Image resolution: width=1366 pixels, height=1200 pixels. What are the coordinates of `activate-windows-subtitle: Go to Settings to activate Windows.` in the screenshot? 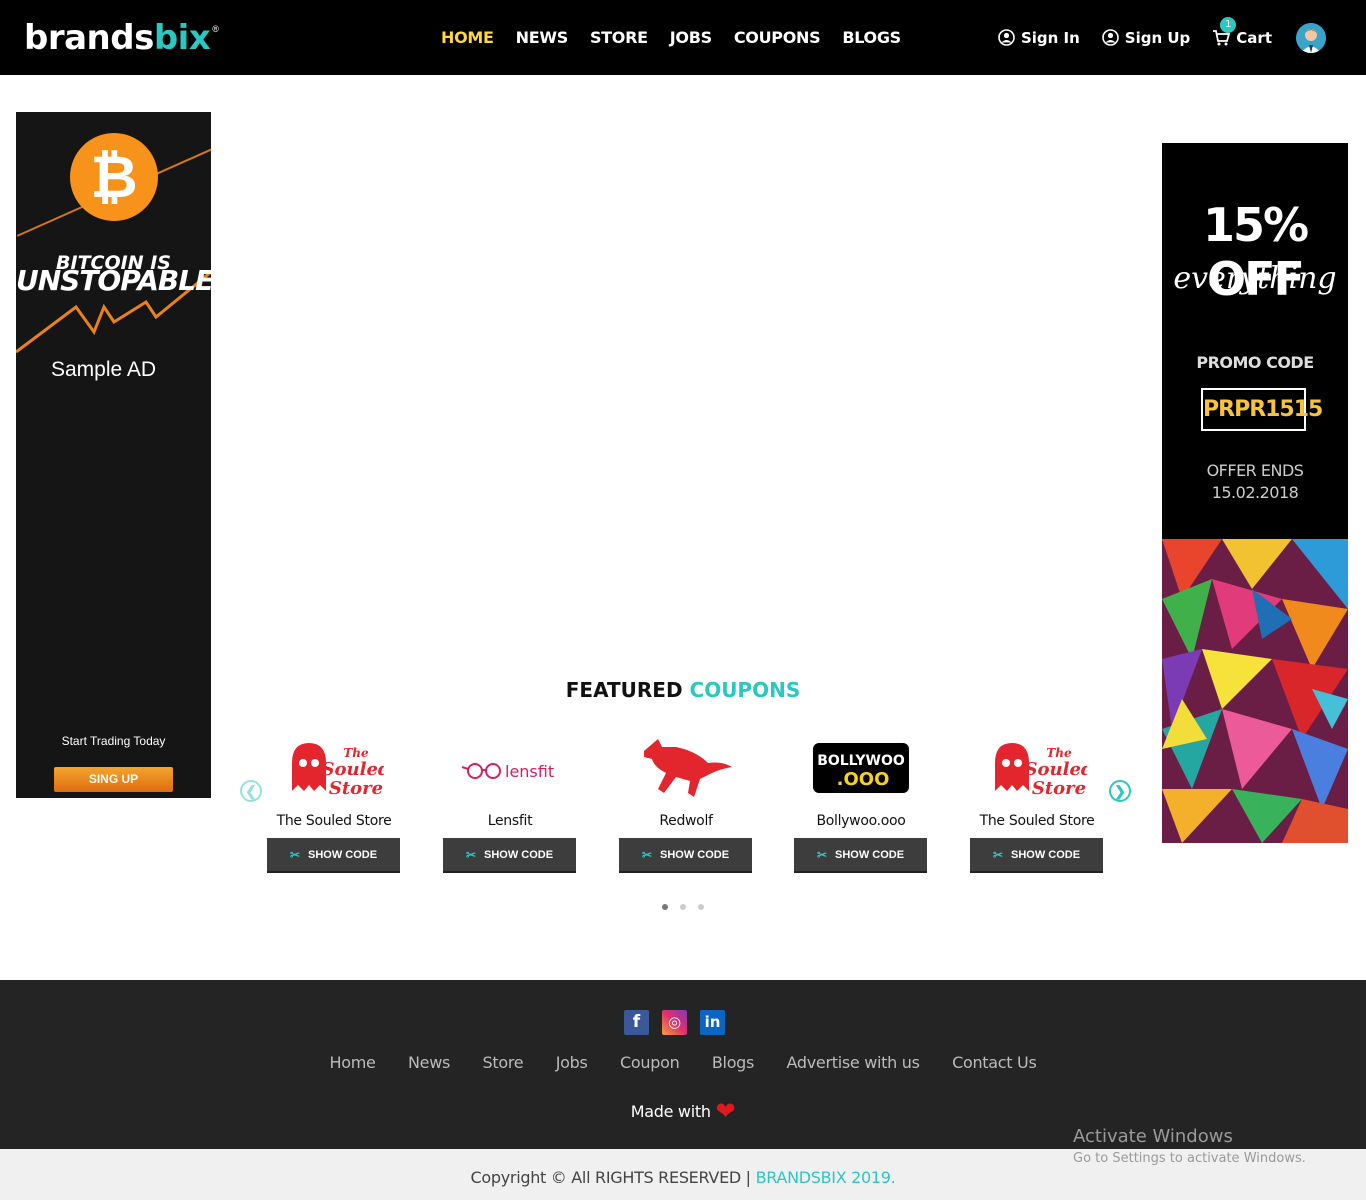 It's located at (1189, 1158).